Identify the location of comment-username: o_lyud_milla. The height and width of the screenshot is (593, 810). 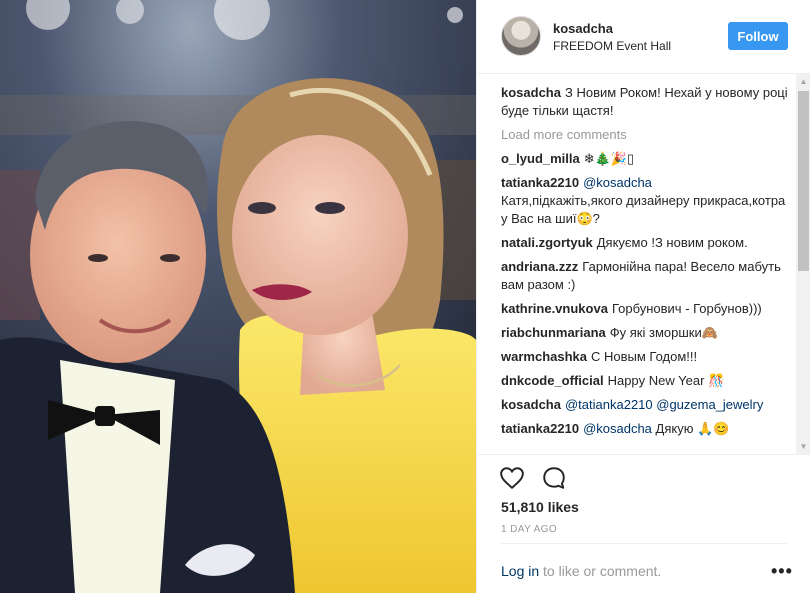
(540, 158).